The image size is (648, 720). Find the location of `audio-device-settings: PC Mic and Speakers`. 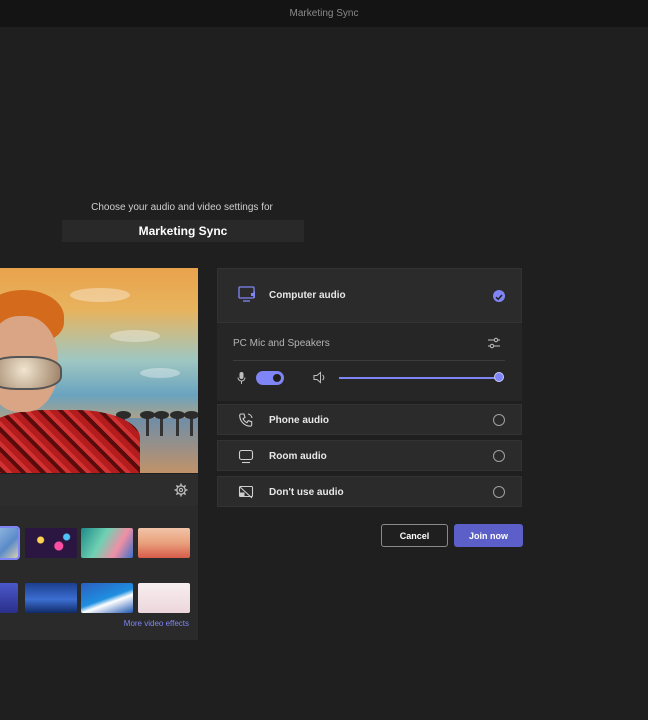

audio-device-settings: PC Mic and Speakers is located at coordinates (369, 362).